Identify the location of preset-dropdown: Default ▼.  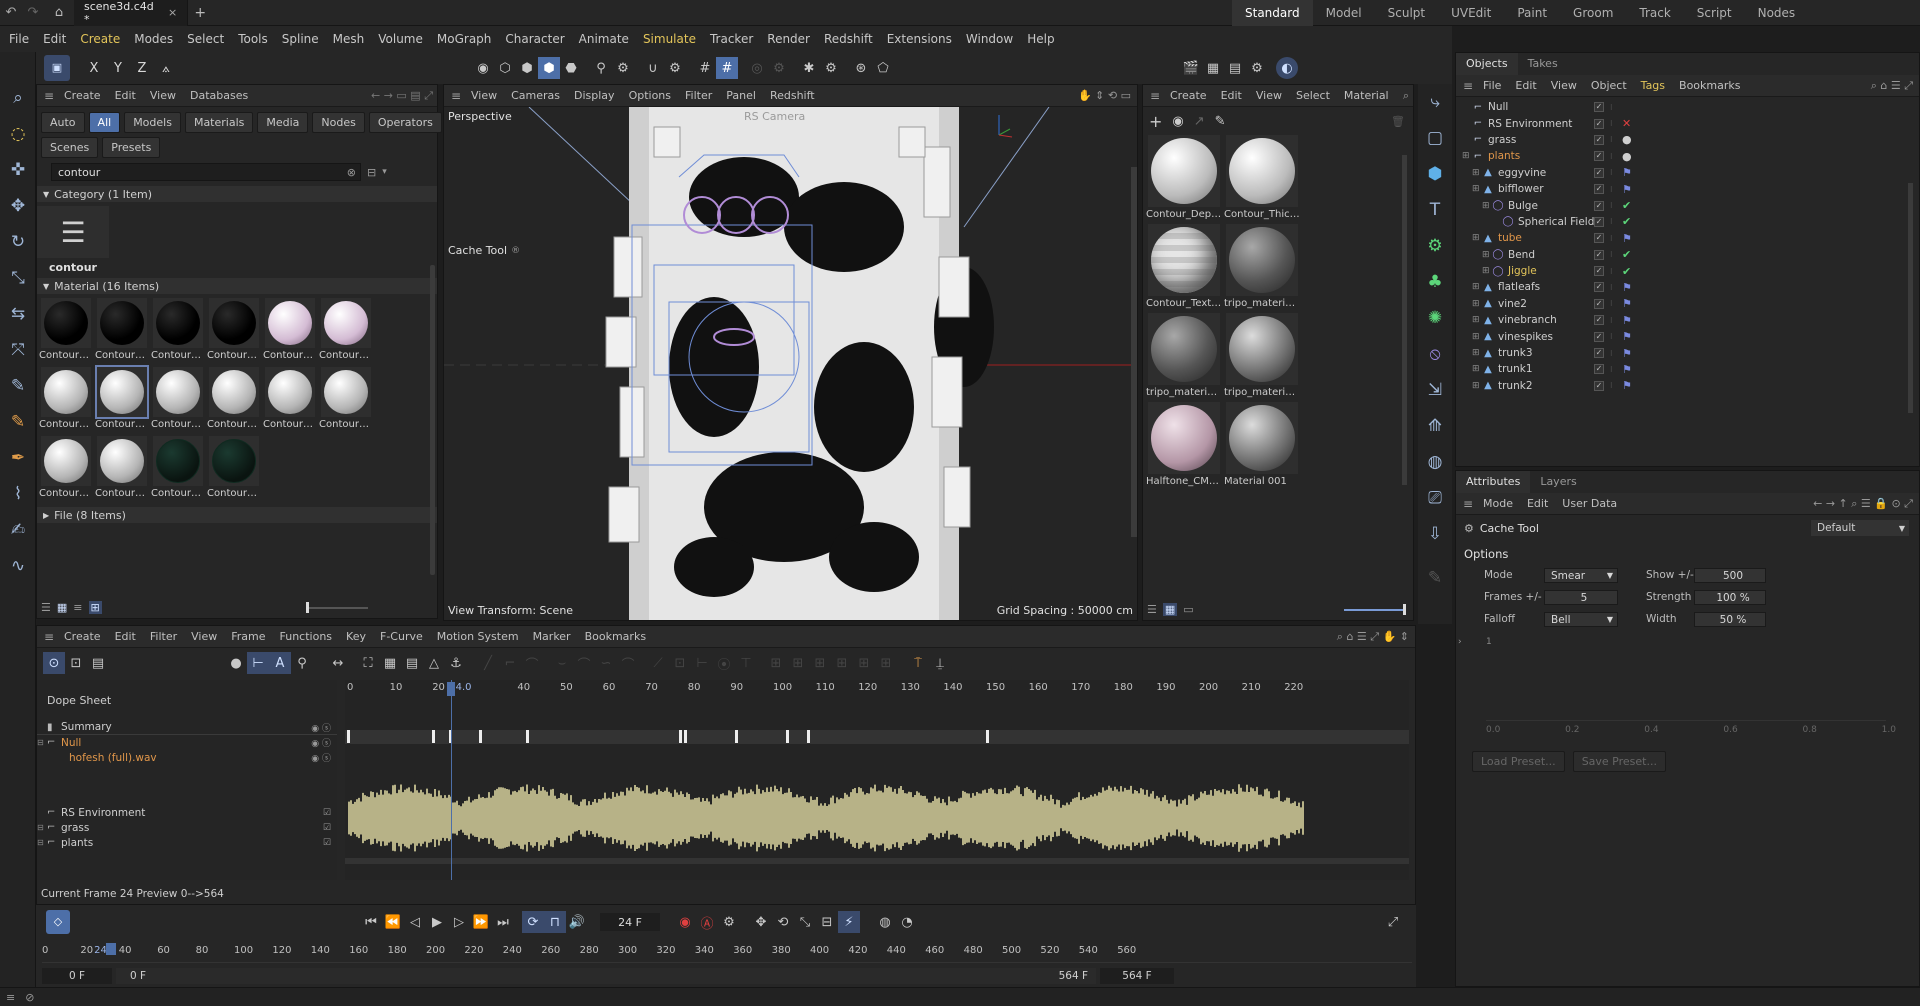
(1860, 528).